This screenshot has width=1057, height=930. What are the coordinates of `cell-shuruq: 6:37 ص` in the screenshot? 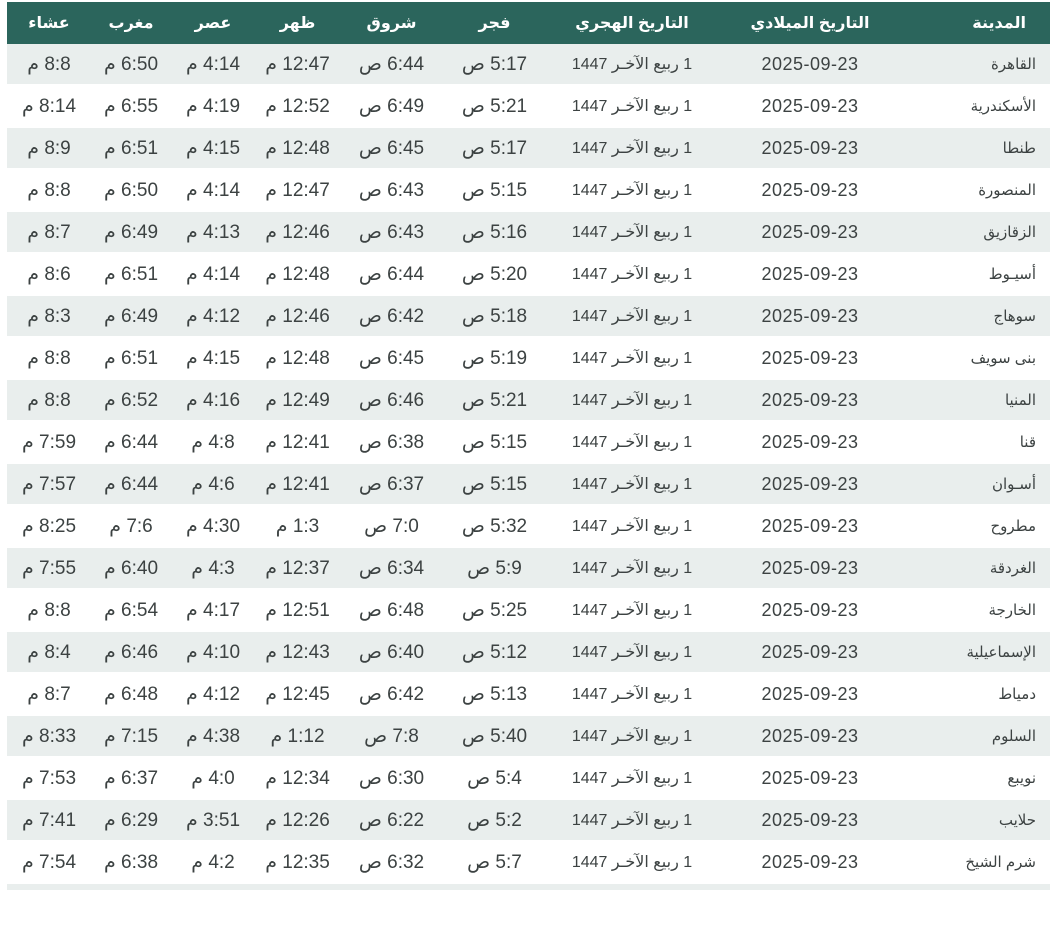 It's located at (391, 485).